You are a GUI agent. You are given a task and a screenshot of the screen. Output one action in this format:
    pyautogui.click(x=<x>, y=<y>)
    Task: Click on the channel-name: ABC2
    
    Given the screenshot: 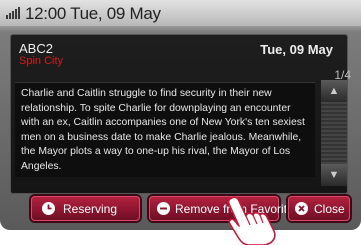 What is the action you would take?
    pyautogui.click(x=36, y=48)
    